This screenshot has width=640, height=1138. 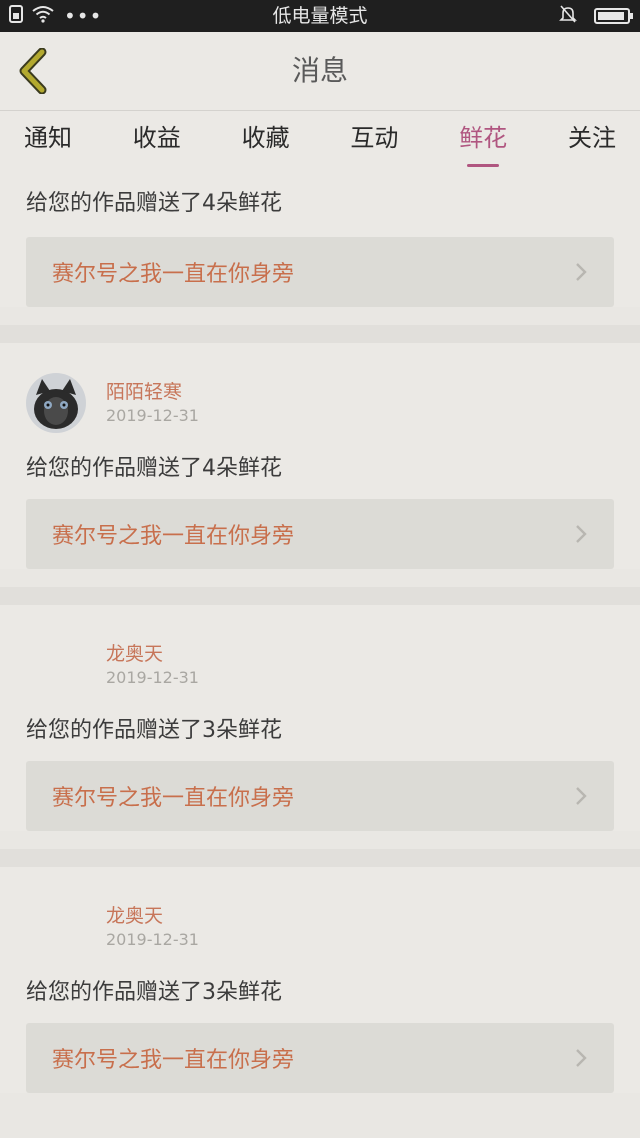 What do you see at coordinates (320, 141) in the screenshot?
I see `tab-bar: 通知 收益 收藏 互动 鲜花 关注` at bounding box center [320, 141].